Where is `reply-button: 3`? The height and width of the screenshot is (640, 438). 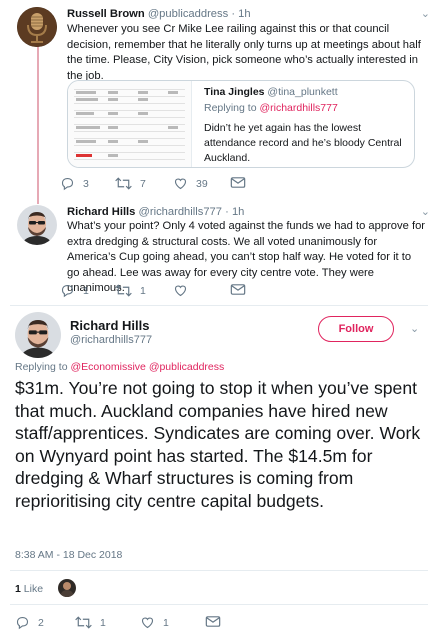
reply-button: 3 is located at coordinates (74, 183).